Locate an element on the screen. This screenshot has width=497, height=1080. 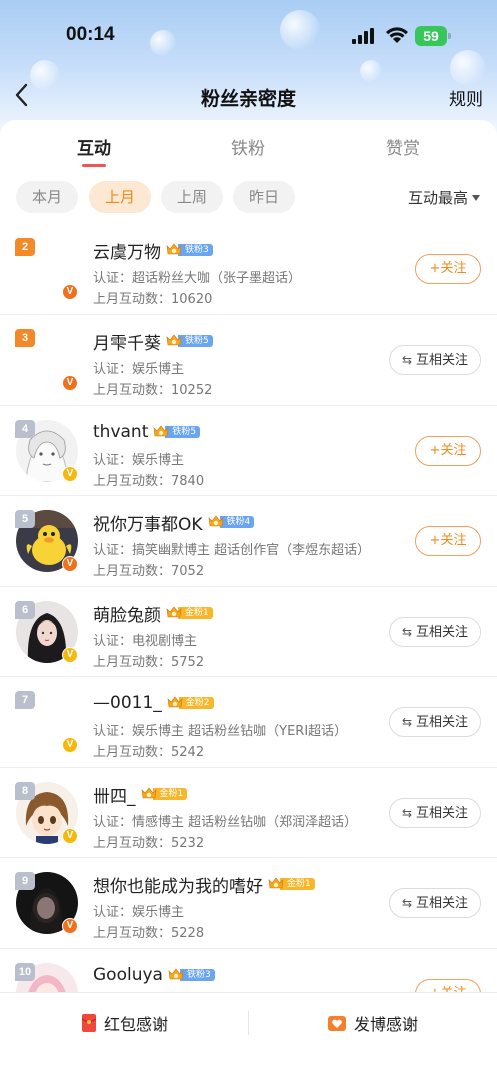
tab-iron-fans: 铁粉 is located at coordinates (248, 146).